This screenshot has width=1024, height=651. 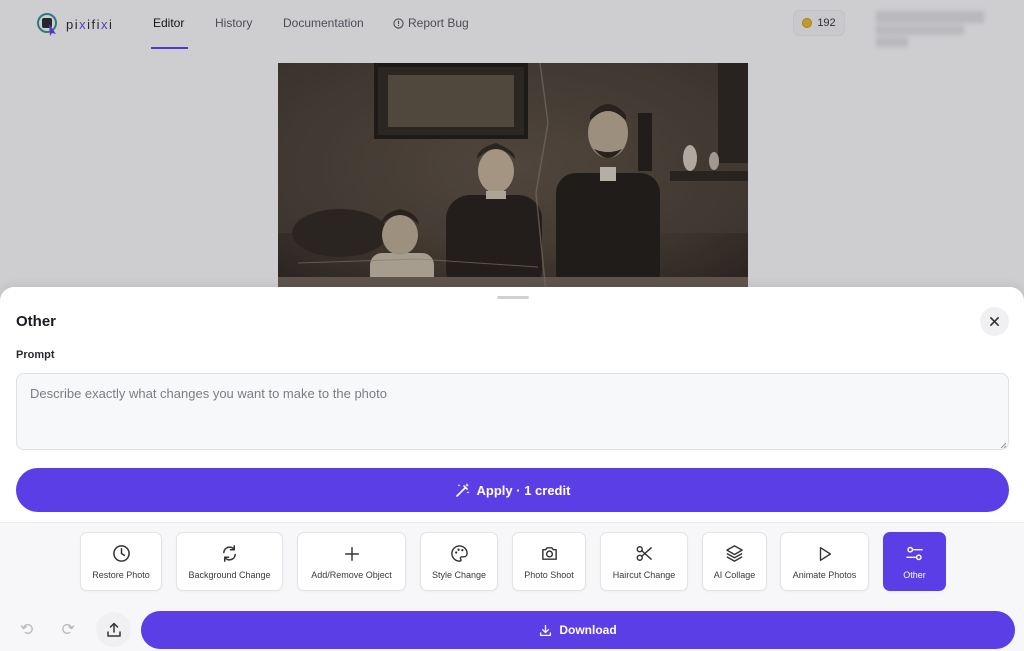 I want to click on tool-animate-photos: Animate Photos, so click(x=824, y=561).